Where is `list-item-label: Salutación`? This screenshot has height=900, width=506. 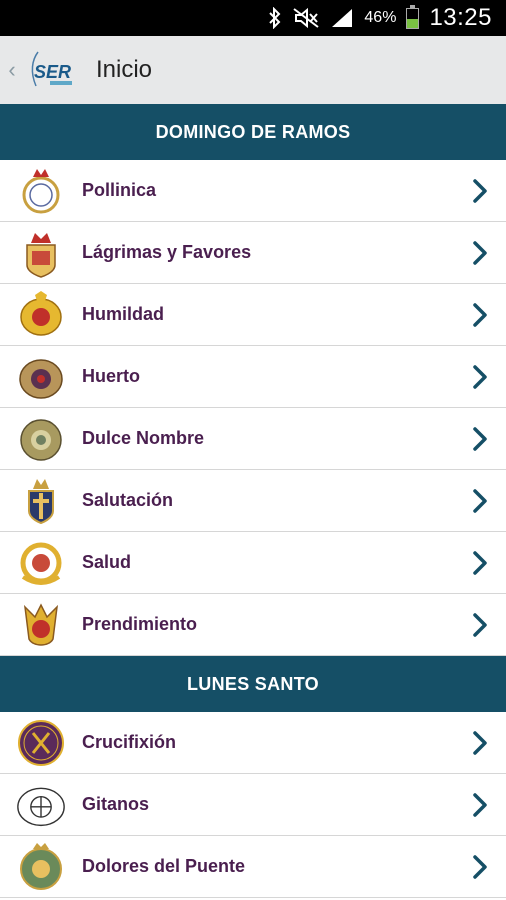
list-item-label: Salutación is located at coordinates (128, 500).